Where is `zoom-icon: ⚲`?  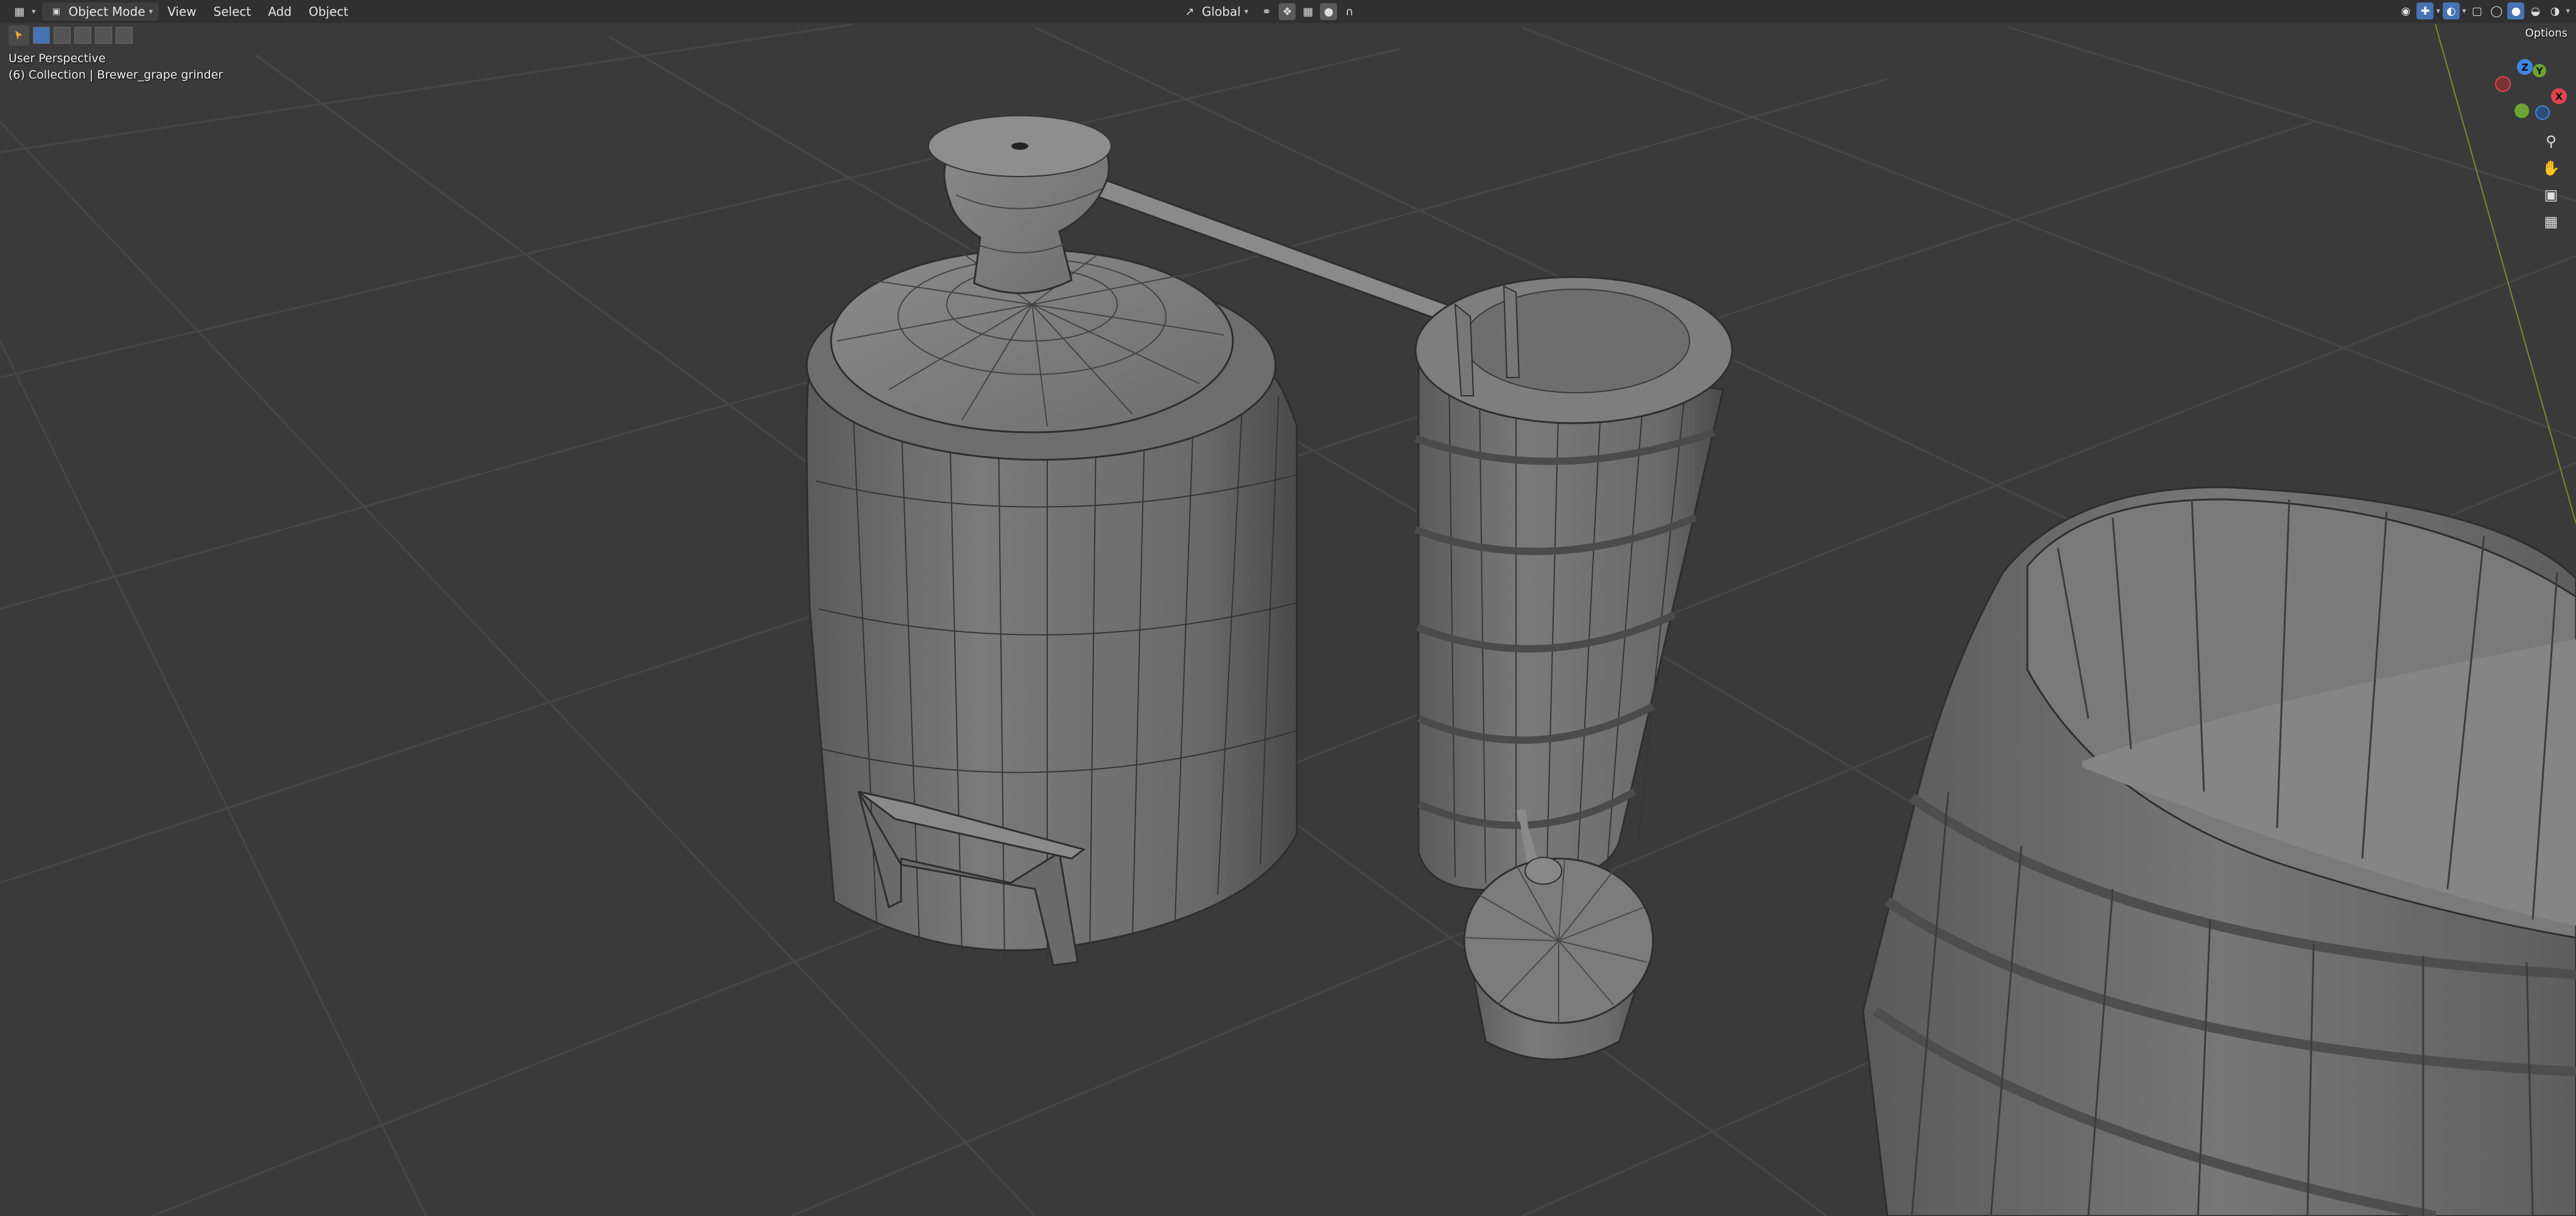 zoom-icon: ⚲ is located at coordinates (2551, 141).